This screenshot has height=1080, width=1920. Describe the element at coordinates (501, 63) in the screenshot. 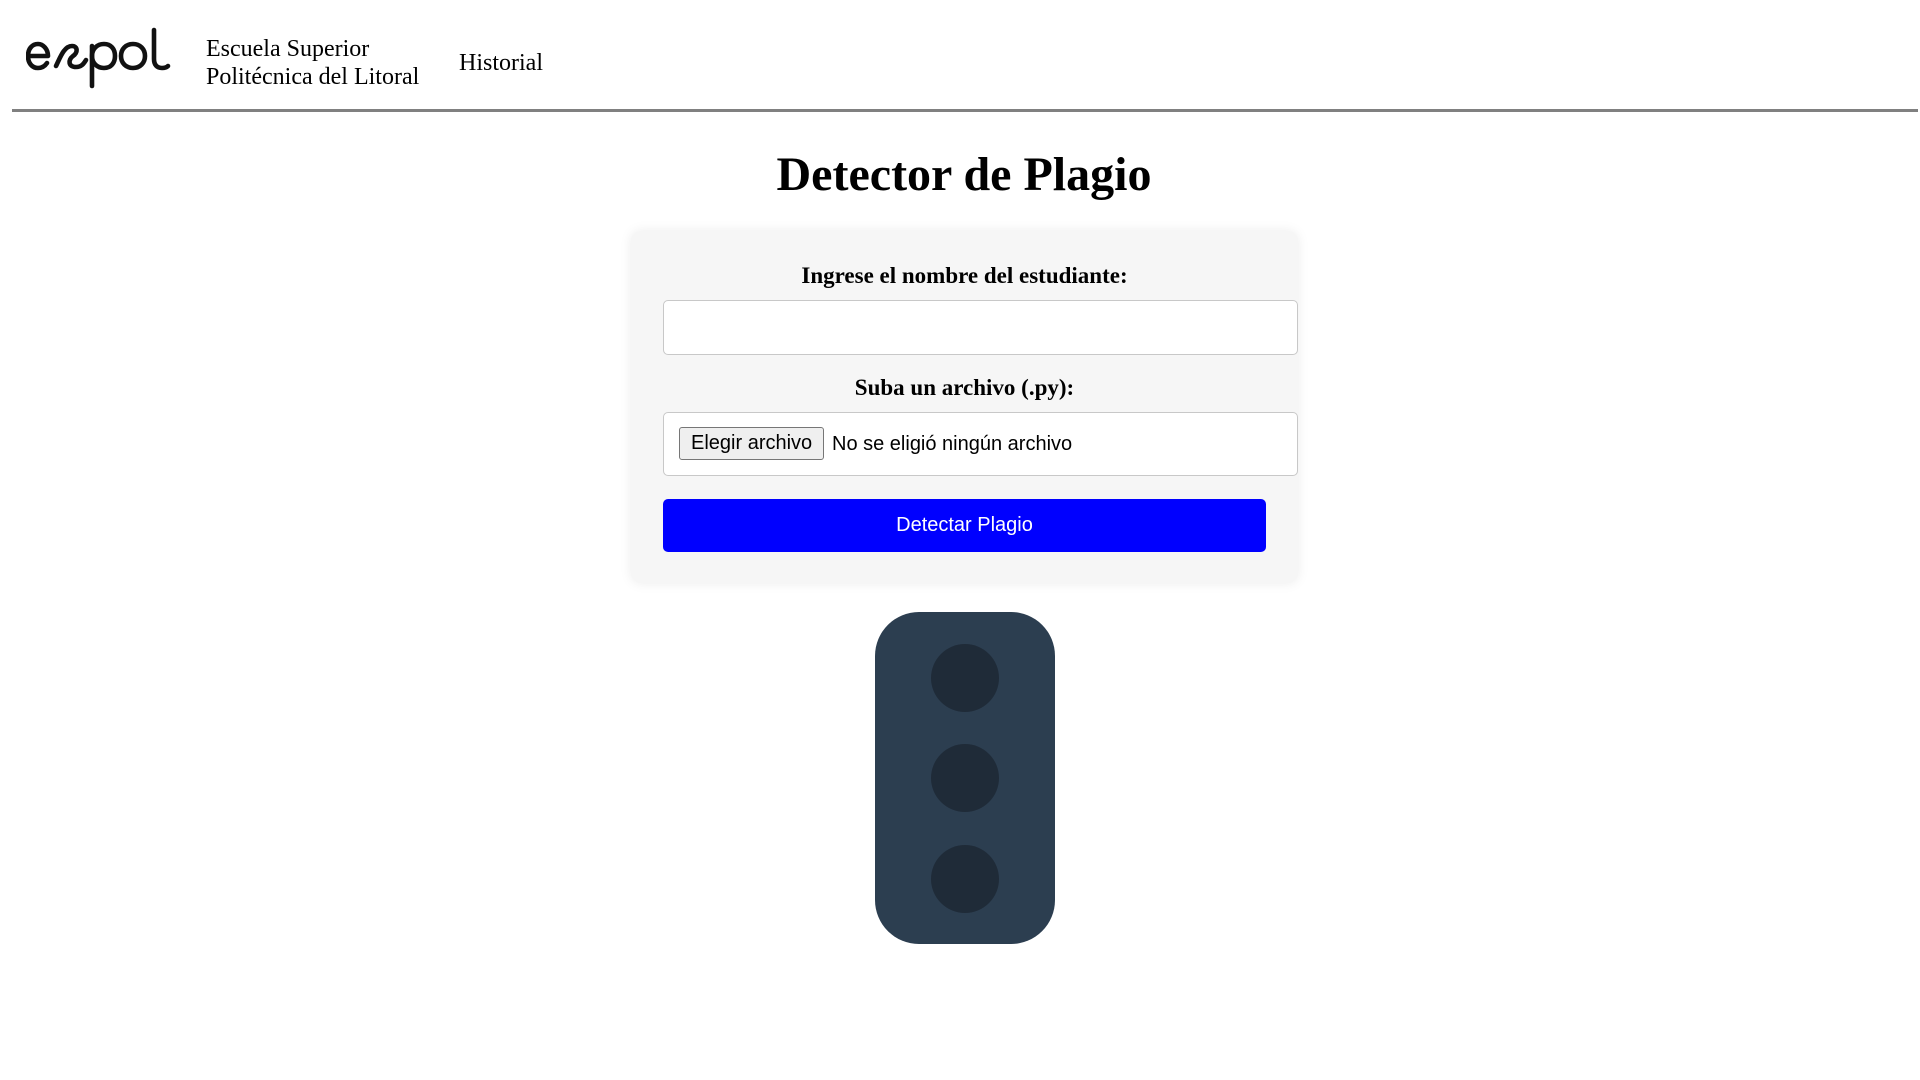

I see `nav-link-historial: Historial` at that location.